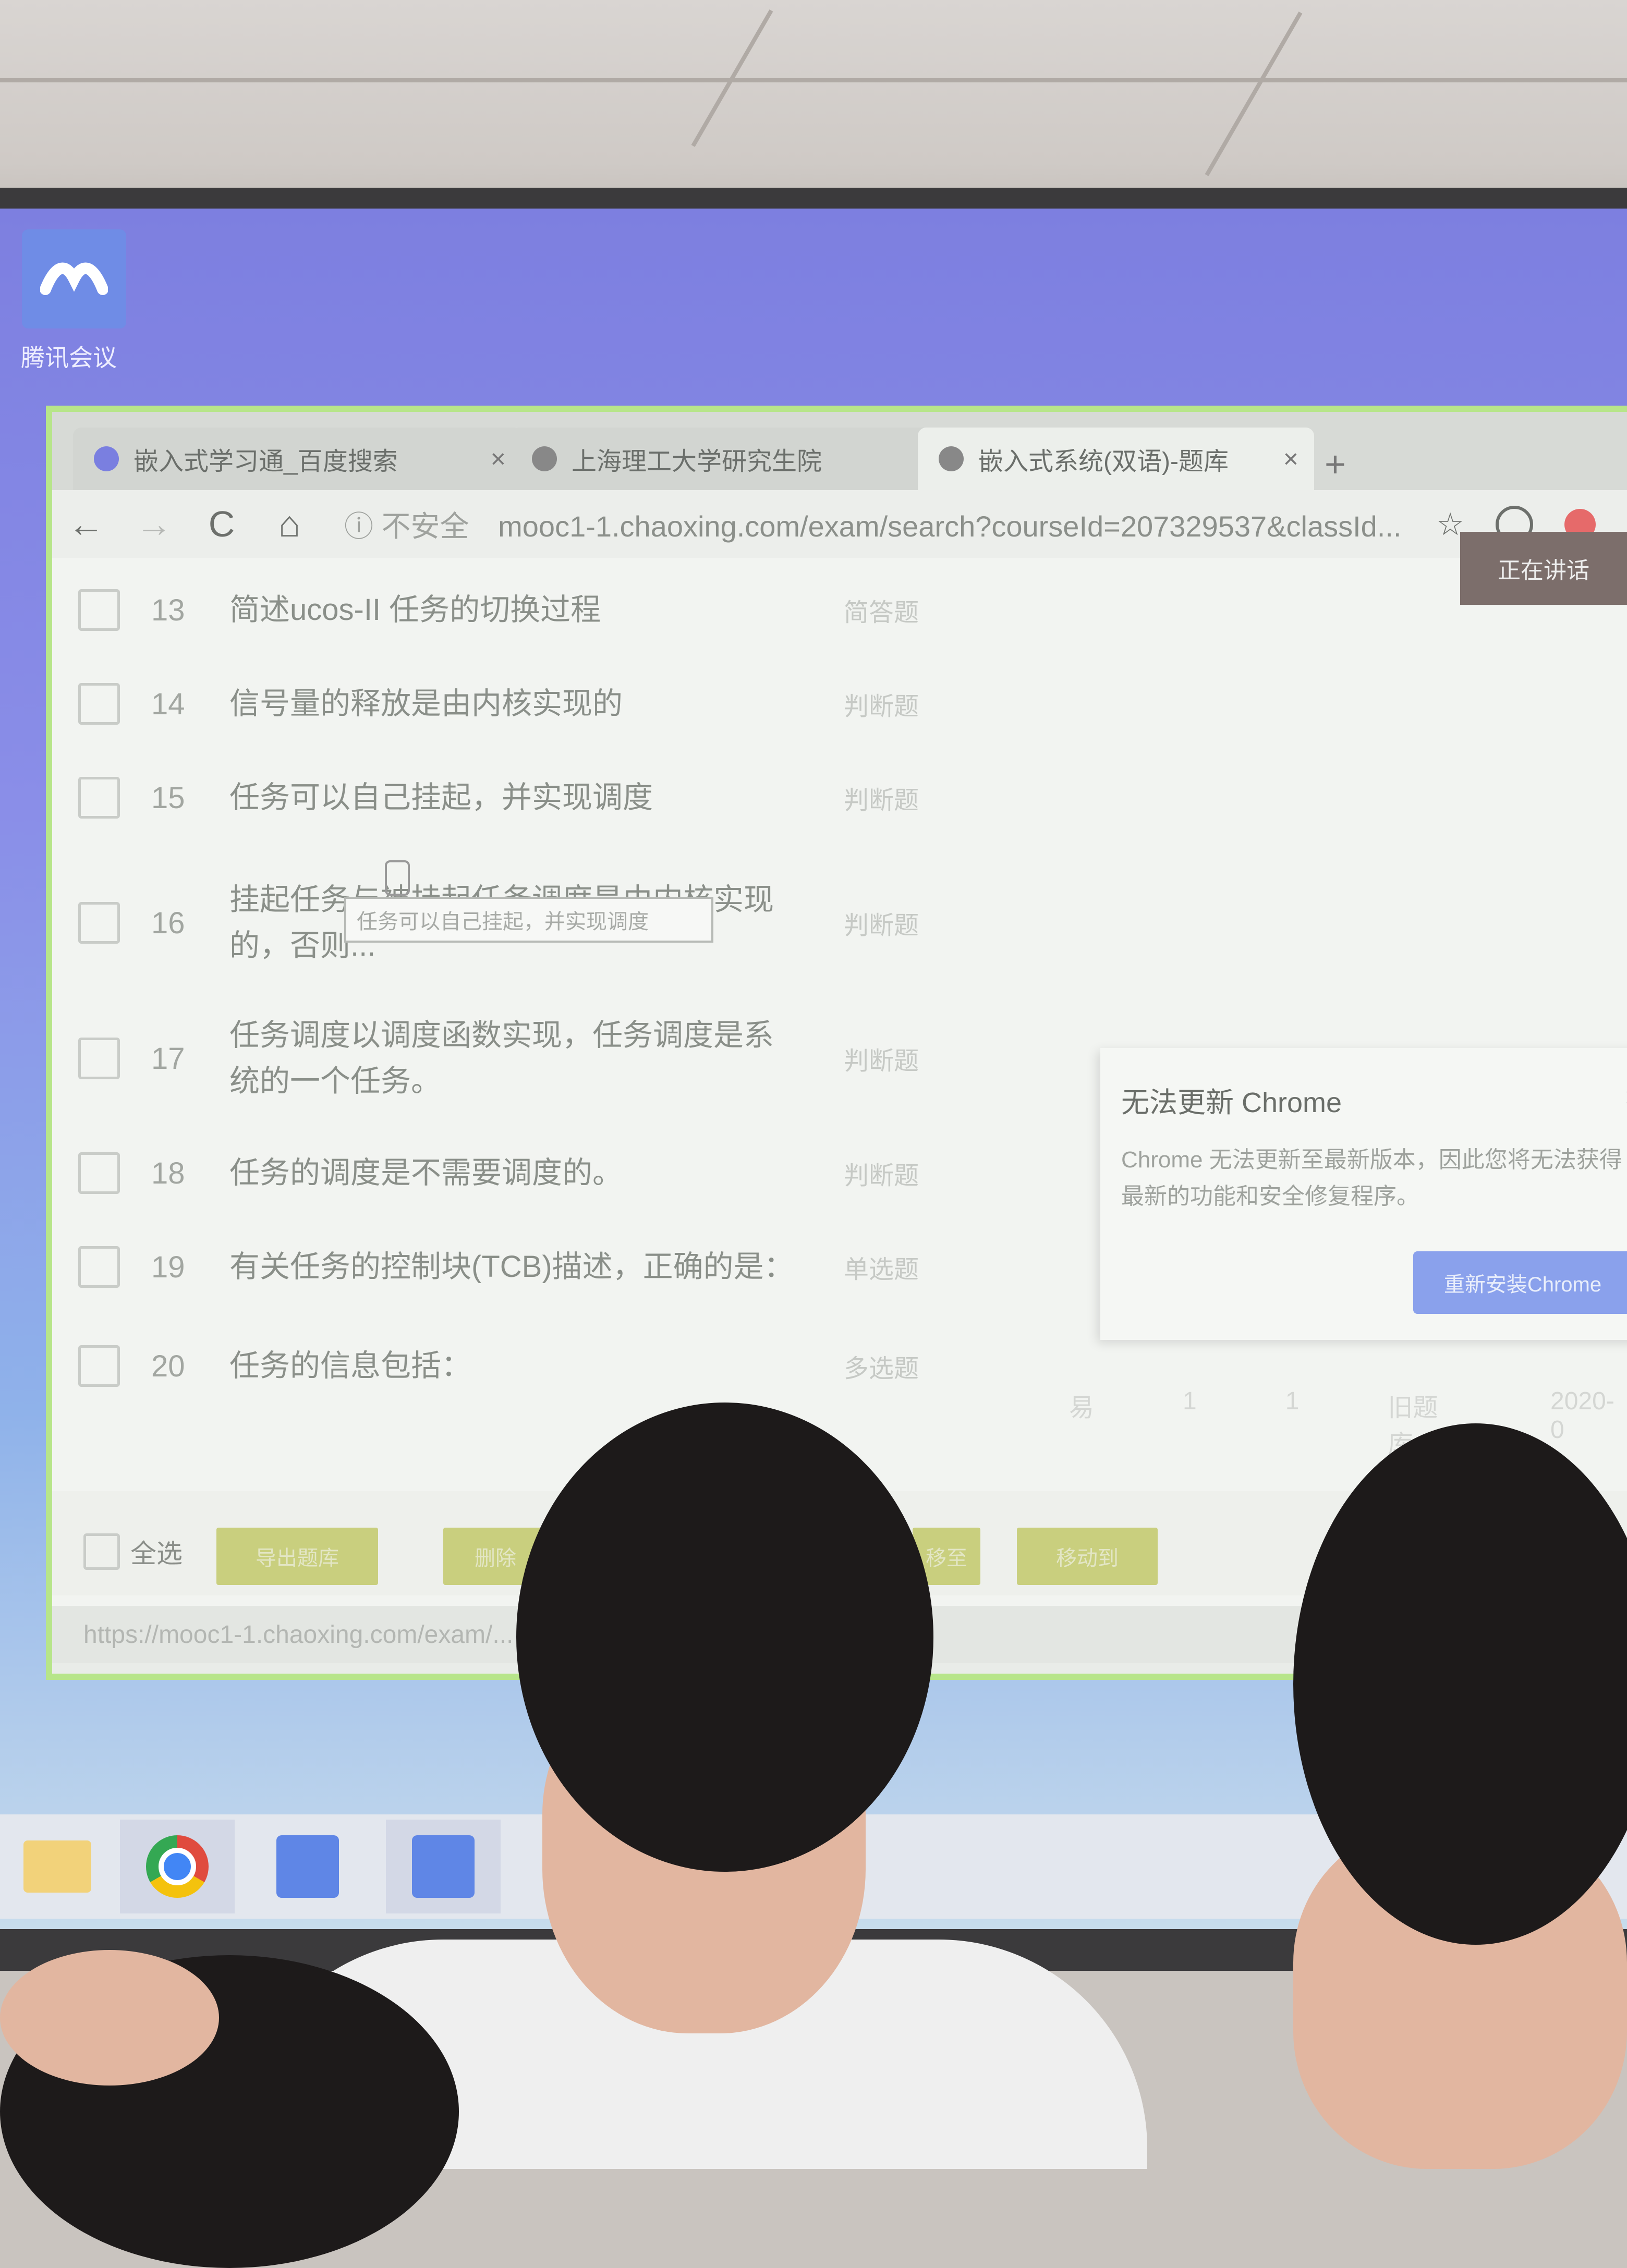 This screenshot has height=2268, width=1627. Describe the element at coordinates (156, 1553) in the screenshot. I see `select-all-label: 全选` at that location.